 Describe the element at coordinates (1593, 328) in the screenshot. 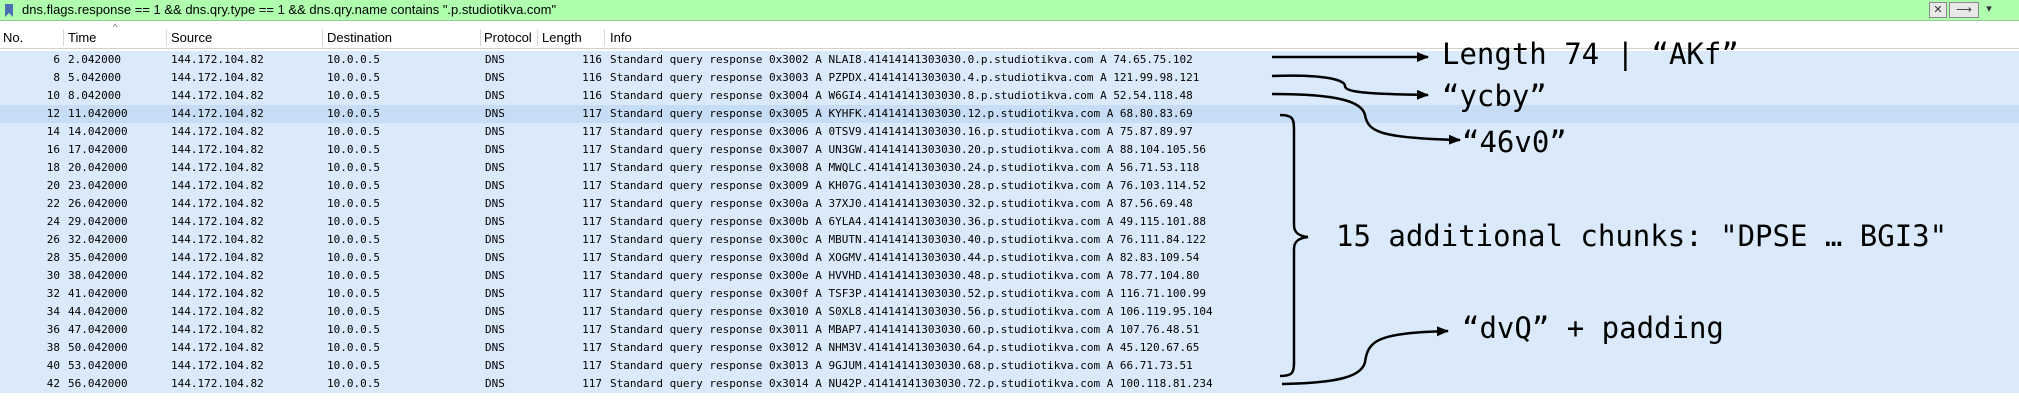

I see `annotation-last-chunk: “dvQ” + padding` at that location.